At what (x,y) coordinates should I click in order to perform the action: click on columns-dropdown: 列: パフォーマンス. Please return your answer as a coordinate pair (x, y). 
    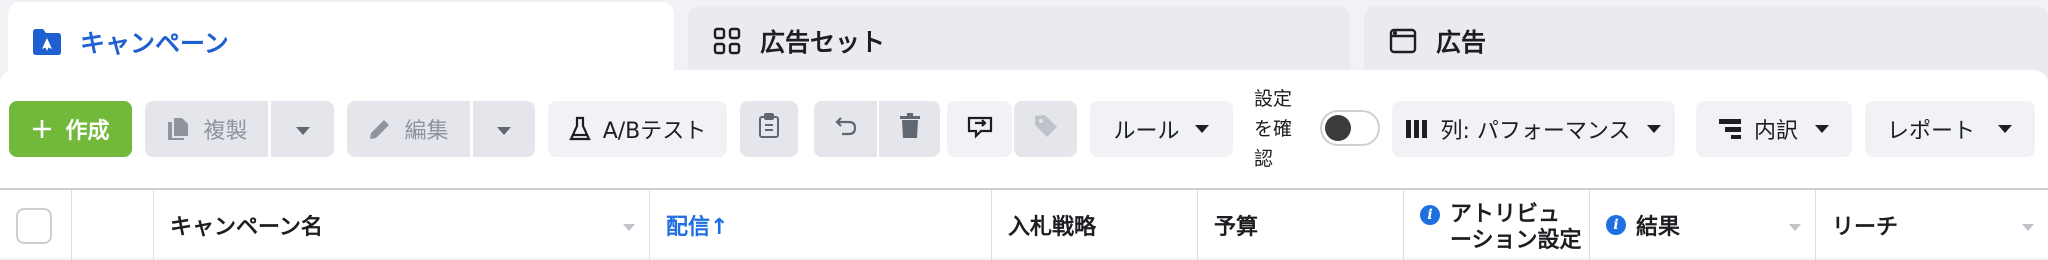
    Looking at the image, I should click on (1533, 129).